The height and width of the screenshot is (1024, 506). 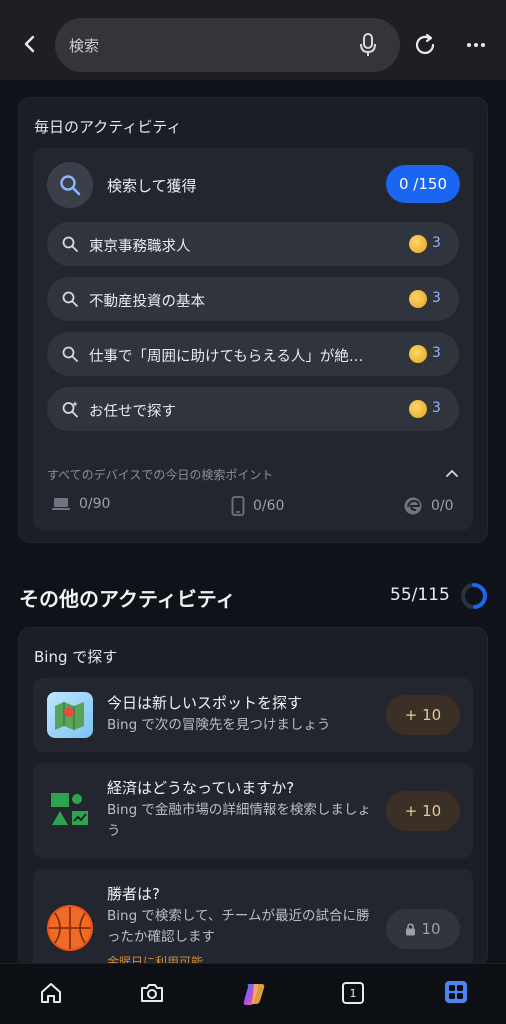 I want to click on activity-description: Bing で検索して、チームが最近の試合に勝ったか確認します, so click(x=238, y=926).